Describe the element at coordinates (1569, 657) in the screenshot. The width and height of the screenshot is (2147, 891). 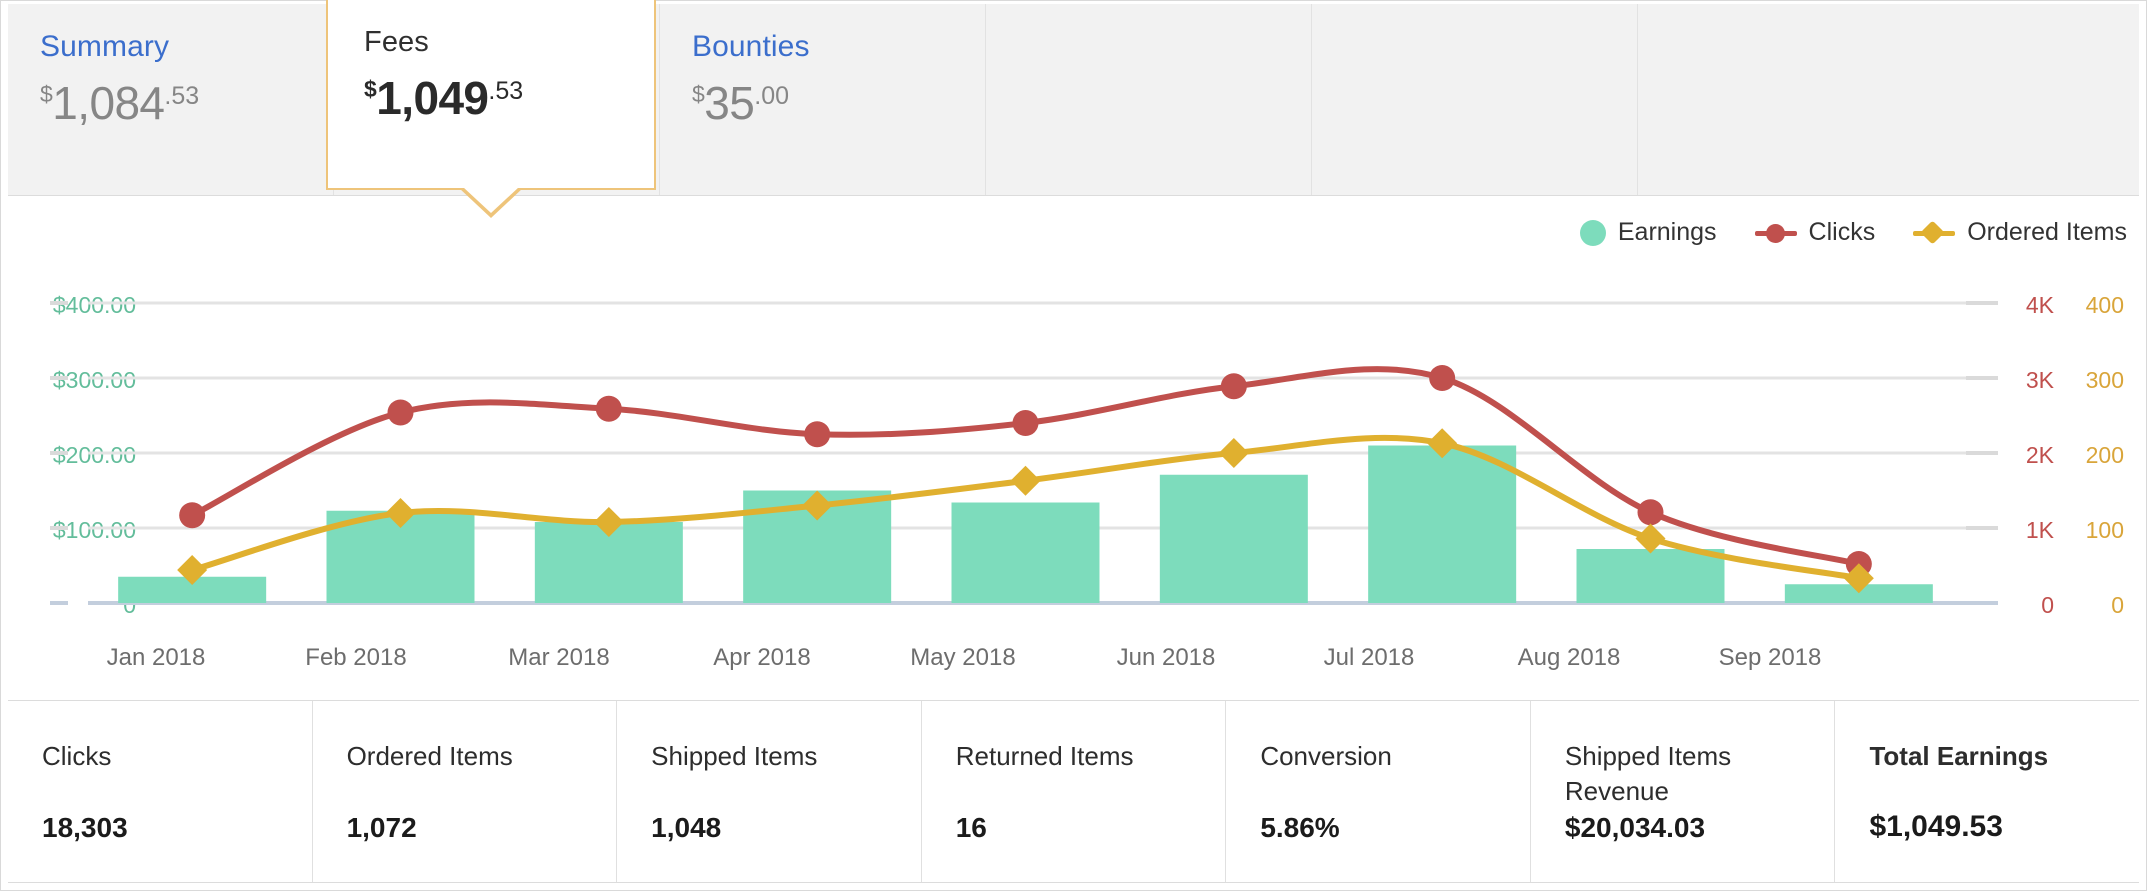
I see `x-axis-tick-7: Aug 2018` at that location.